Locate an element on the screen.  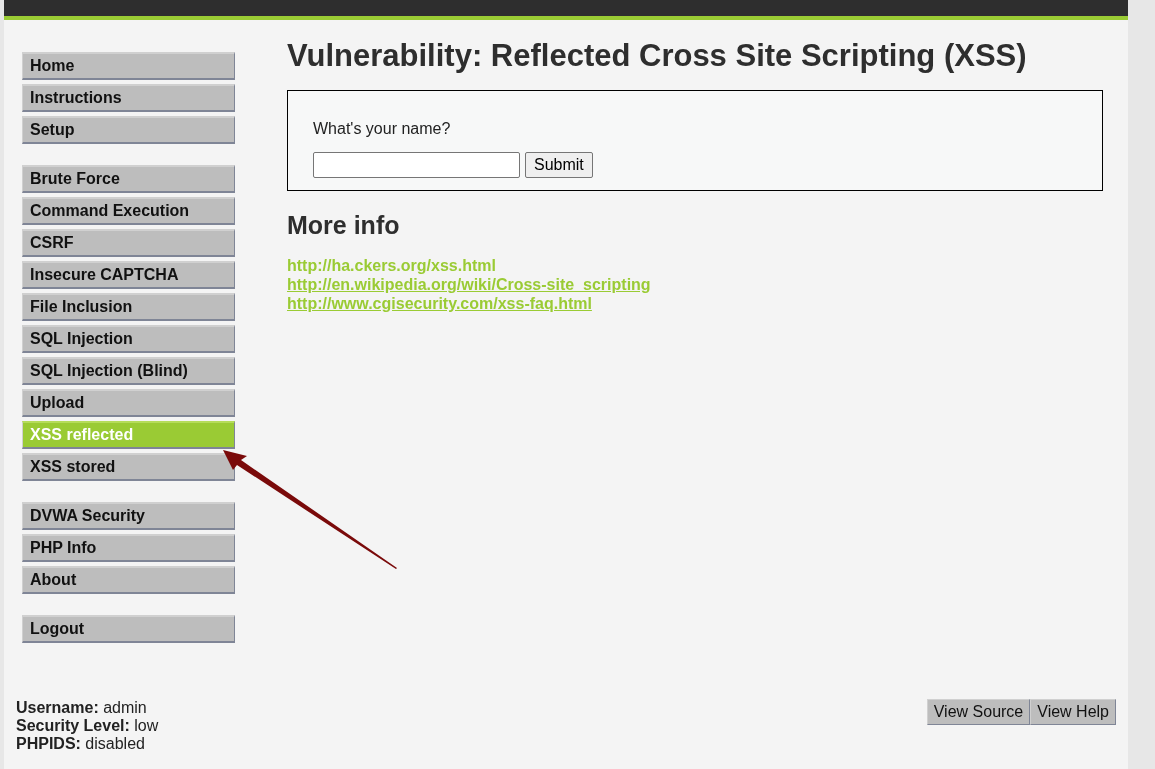
menu-item: XSS stored is located at coordinates (128, 467).